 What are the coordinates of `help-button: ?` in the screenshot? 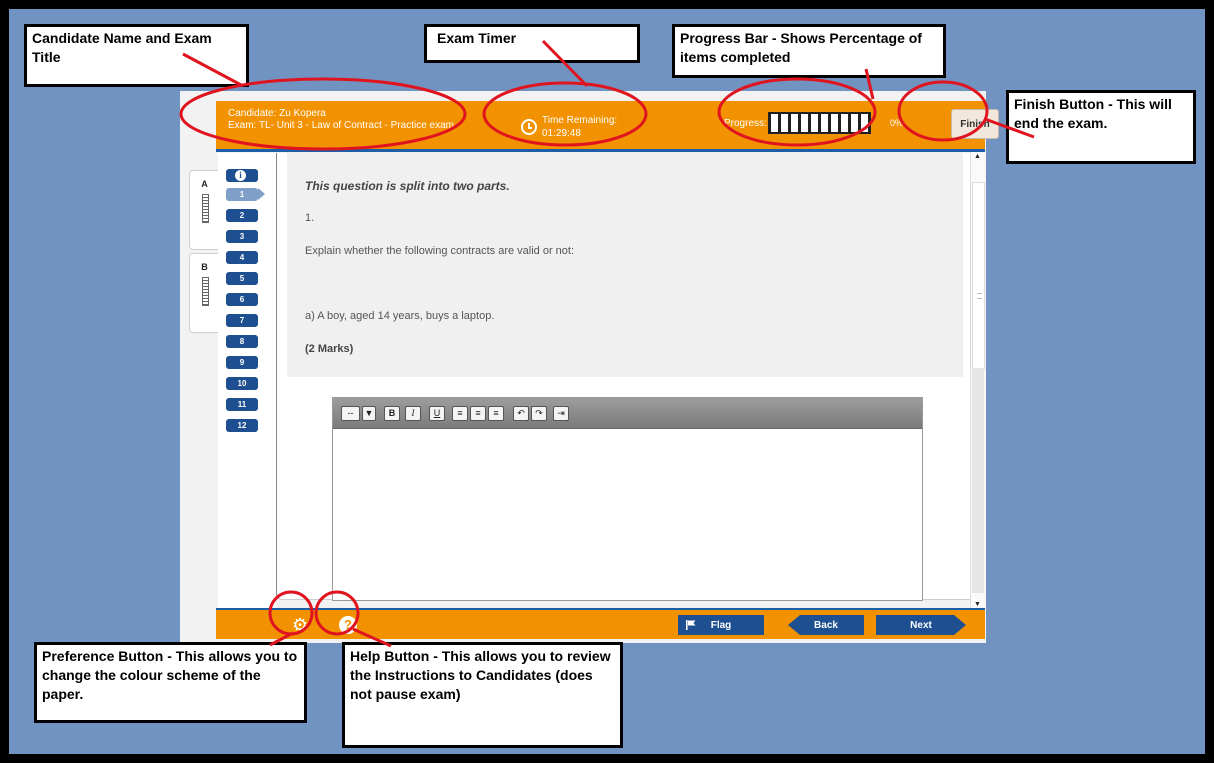 It's located at (348, 625).